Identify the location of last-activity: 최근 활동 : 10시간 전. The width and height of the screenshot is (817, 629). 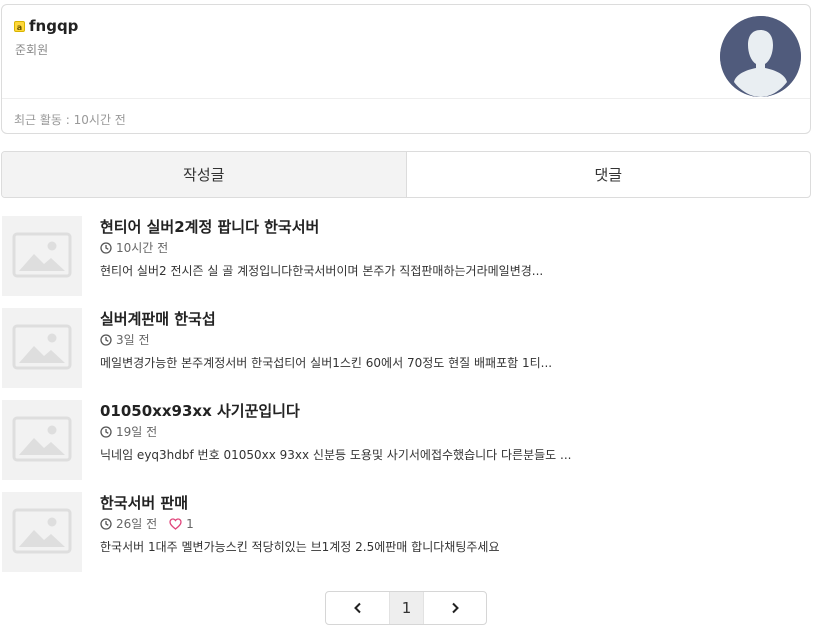
(70, 120).